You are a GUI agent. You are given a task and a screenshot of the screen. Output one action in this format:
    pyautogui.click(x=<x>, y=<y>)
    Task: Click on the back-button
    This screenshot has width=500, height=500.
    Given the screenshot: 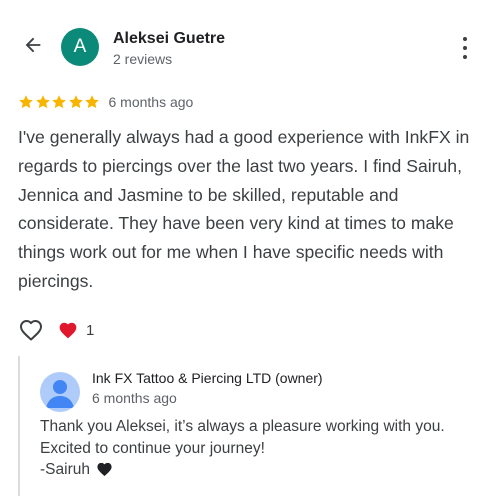 What is the action you would take?
    pyautogui.click(x=33, y=45)
    